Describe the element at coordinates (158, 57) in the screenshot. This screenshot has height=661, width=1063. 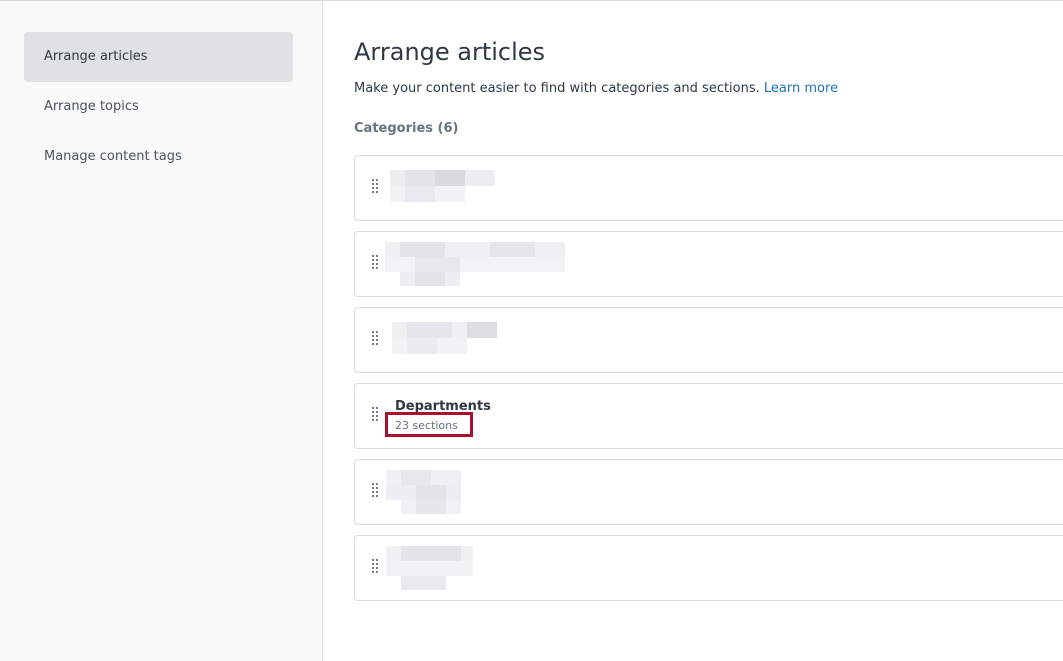
I see `sidebar-item-arrange-articles: Arrange articles` at that location.